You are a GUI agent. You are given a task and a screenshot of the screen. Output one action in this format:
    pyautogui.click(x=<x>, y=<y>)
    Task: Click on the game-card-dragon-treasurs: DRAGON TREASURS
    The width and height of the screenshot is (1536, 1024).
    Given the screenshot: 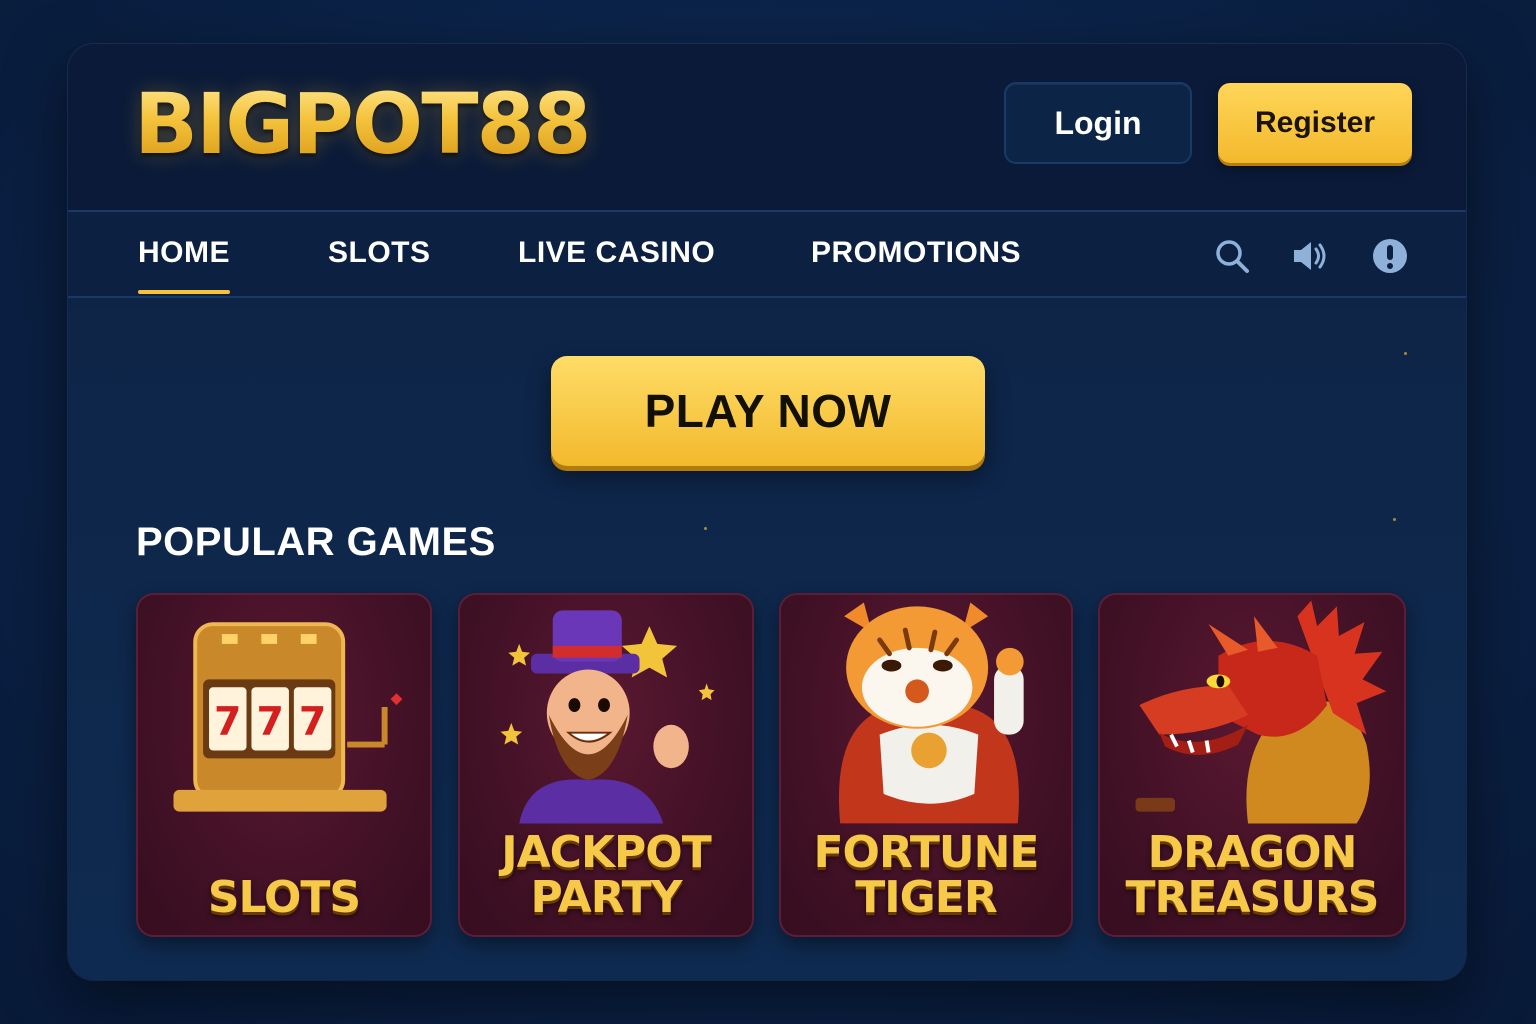 What is the action you would take?
    pyautogui.click(x=1252, y=765)
    